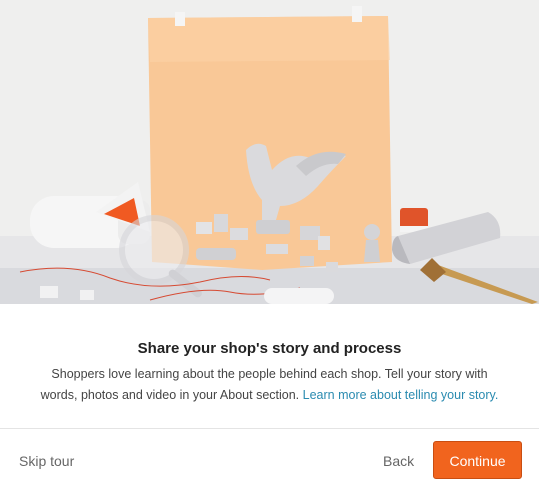 Image resolution: width=539 pixels, height=492 pixels. I want to click on tour-title: Share your shop's story and process, so click(269, 348).